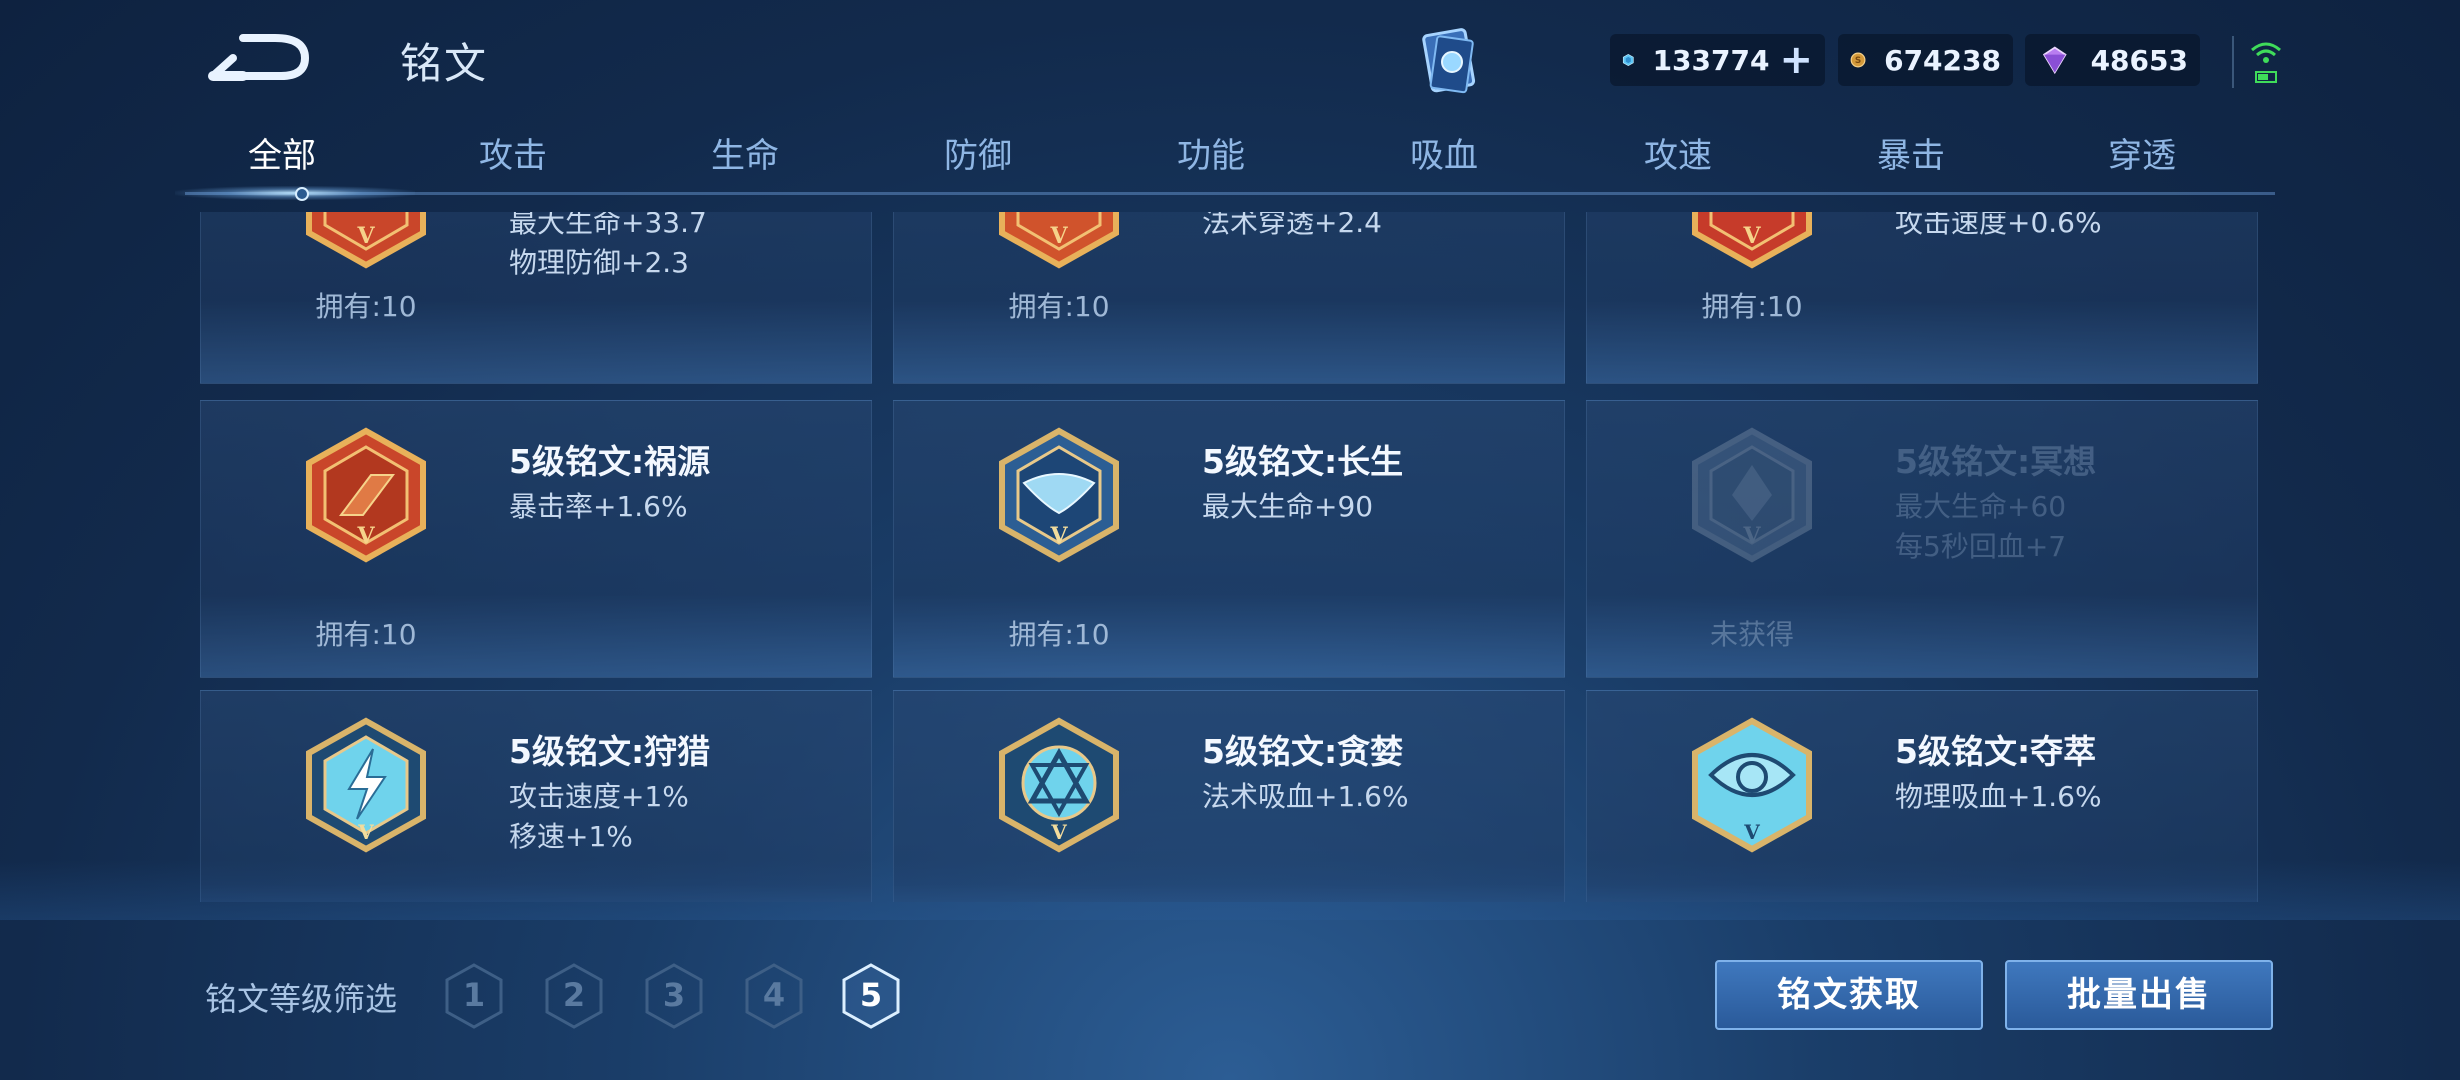 This screenshot has height=1080, width=2460. I want to click on crystal-value: 48653, so click(2139, 60).